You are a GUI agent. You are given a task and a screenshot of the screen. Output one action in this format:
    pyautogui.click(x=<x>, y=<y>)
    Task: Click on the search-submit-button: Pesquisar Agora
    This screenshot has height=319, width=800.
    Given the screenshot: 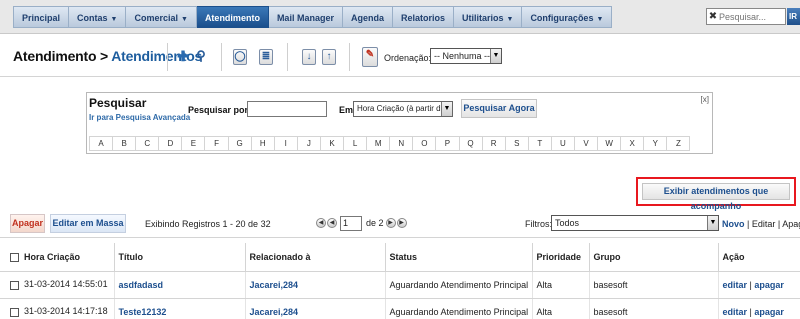 What is the action you would take?
    pyautogui.click(x=499, y=108)
    